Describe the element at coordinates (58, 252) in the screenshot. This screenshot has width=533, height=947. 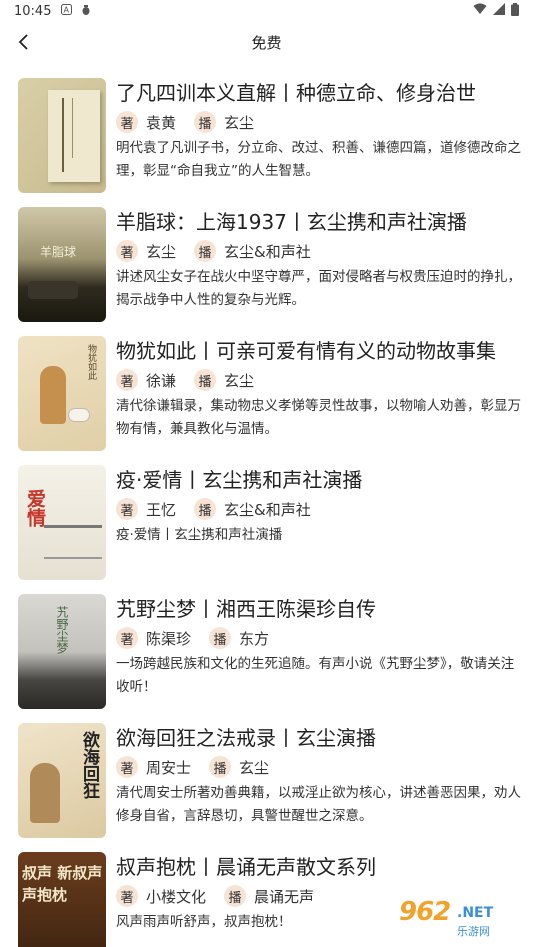
I see `cover-text: 羊脂球` at that location.